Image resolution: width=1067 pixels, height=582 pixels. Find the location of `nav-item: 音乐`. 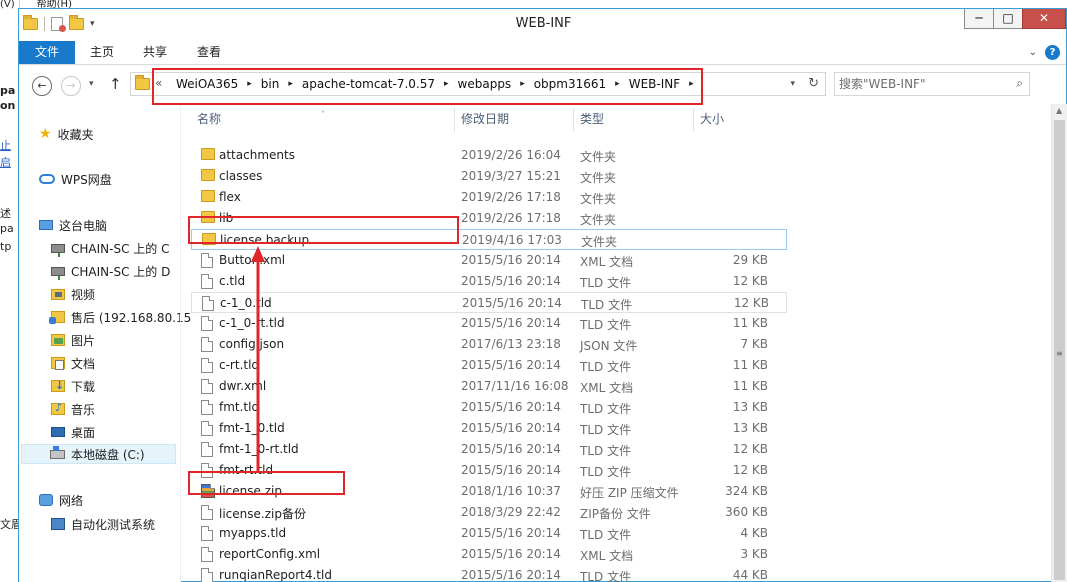

nav-item: 音乐 is located at coordinates (73, 409).